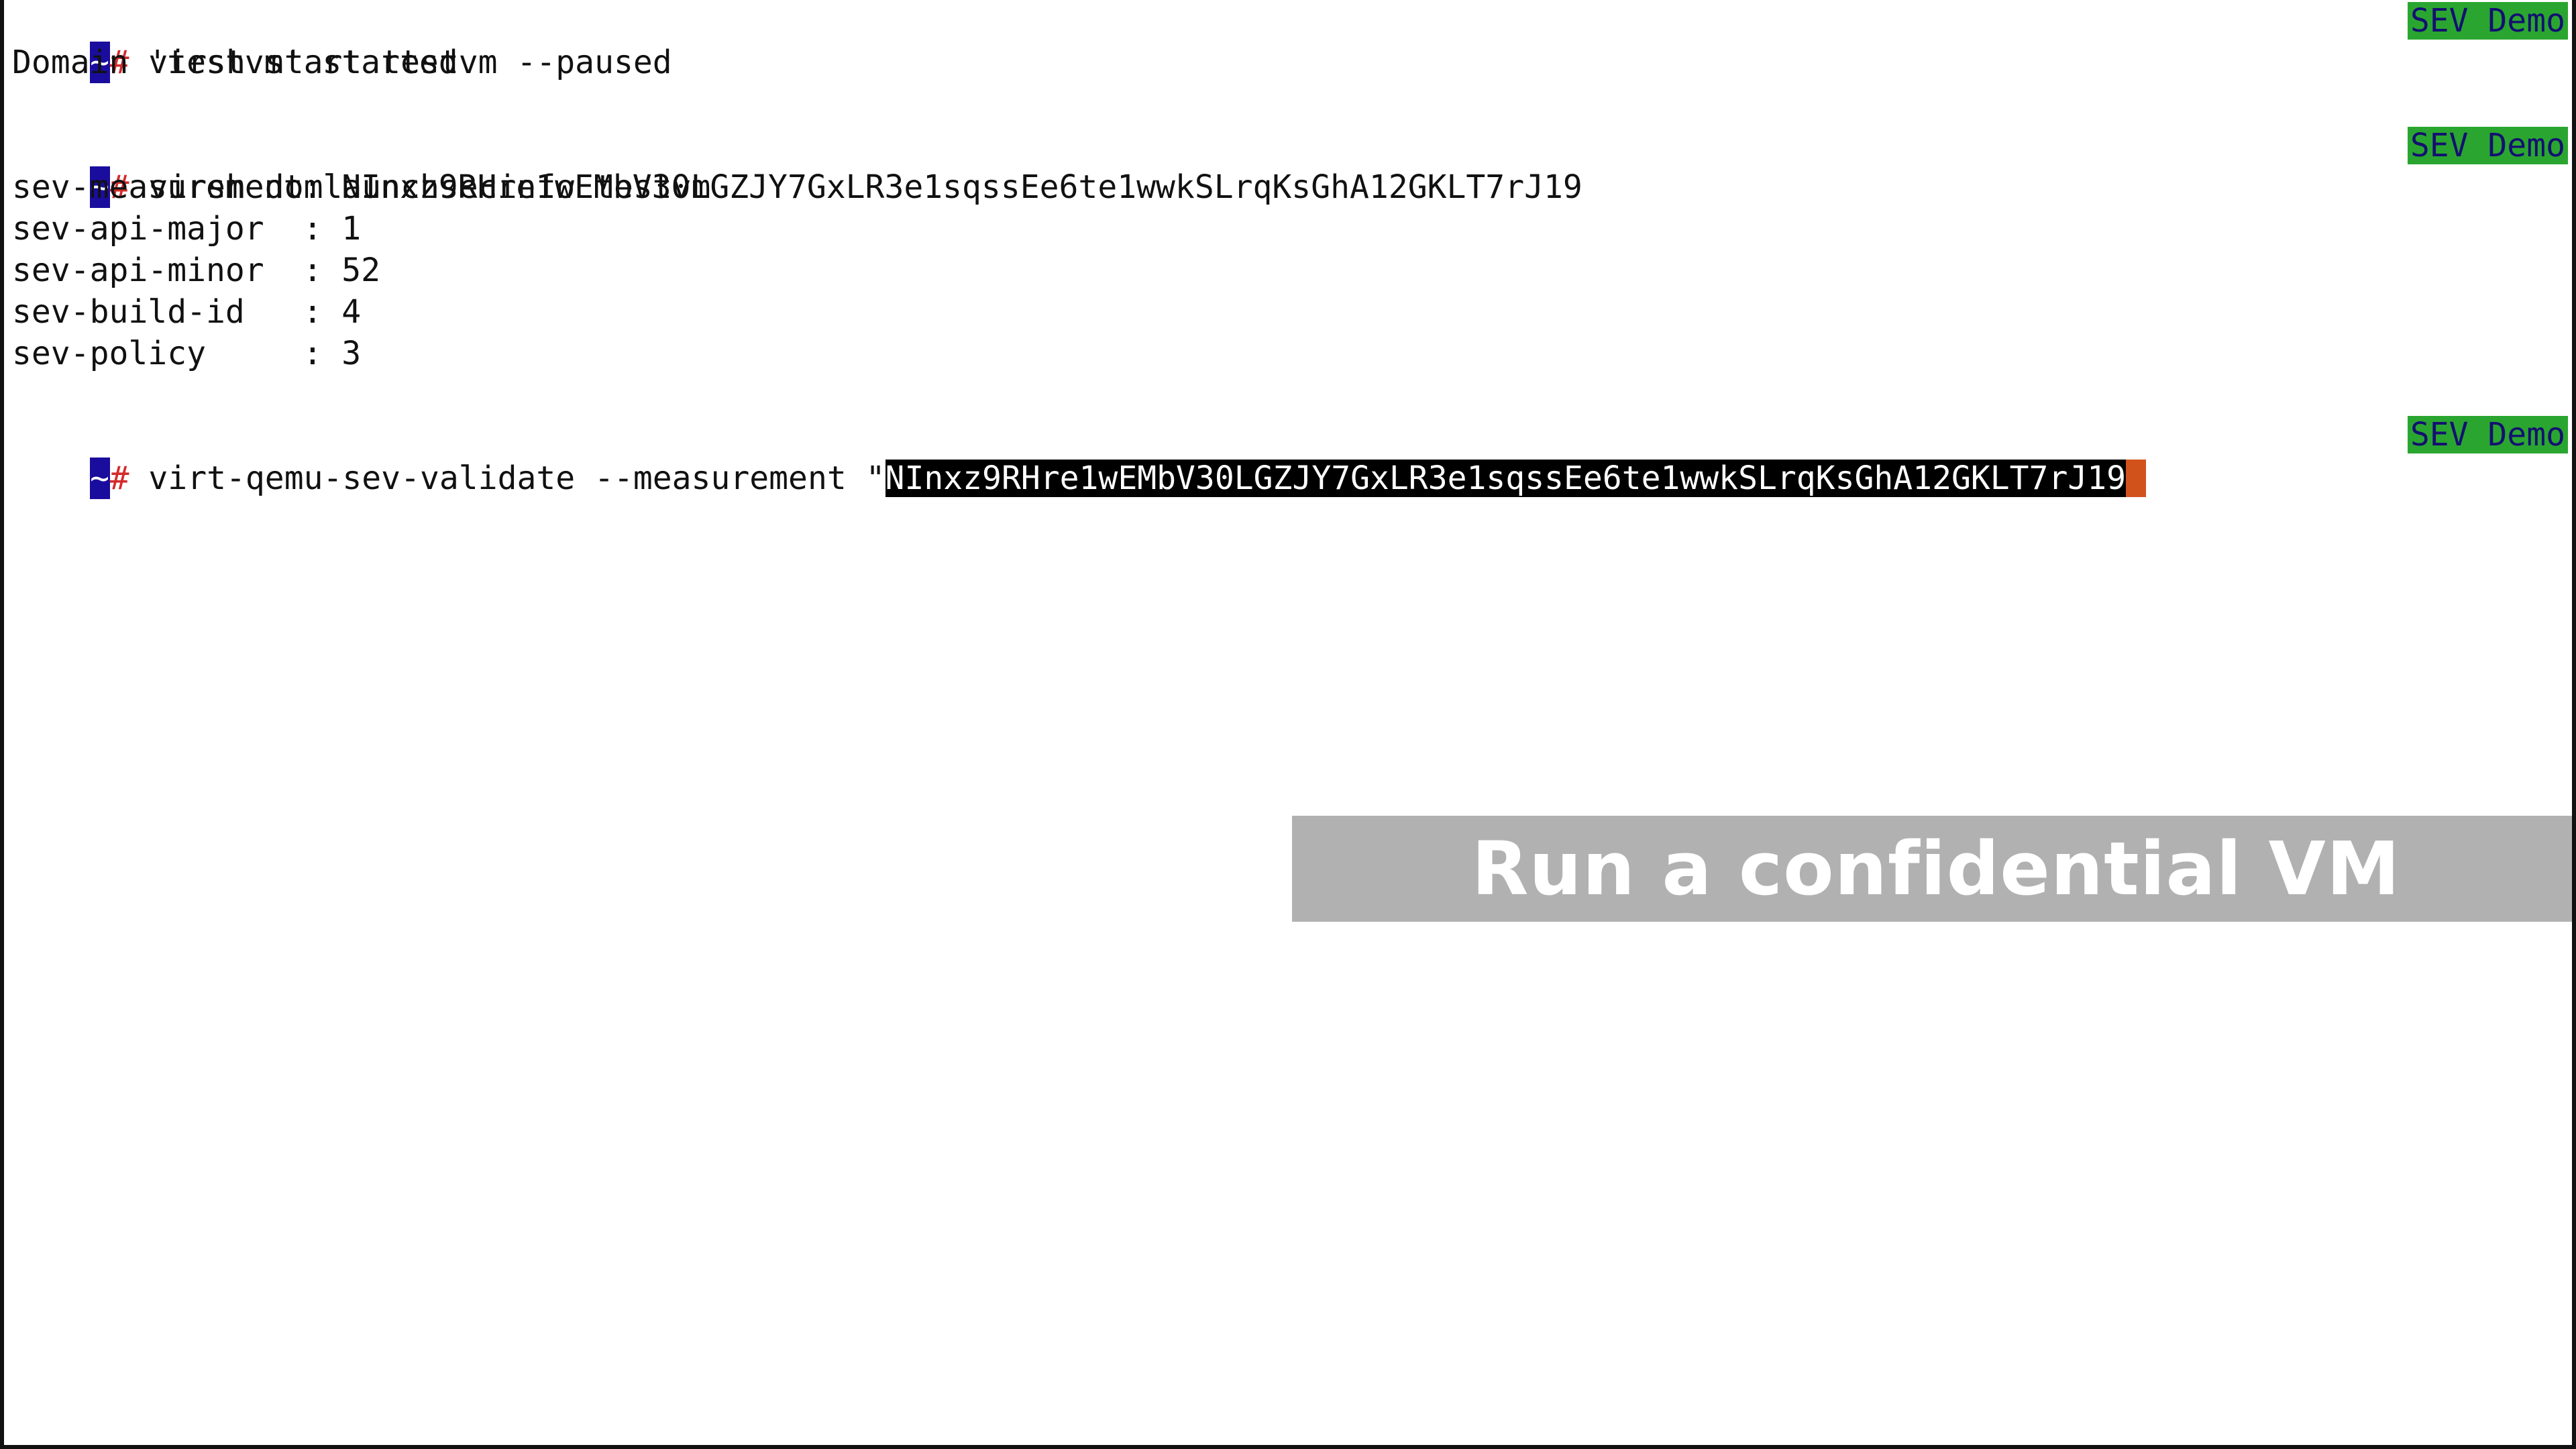  I want to click on caption-title: Run a confidential VM, so click(1936, 869).